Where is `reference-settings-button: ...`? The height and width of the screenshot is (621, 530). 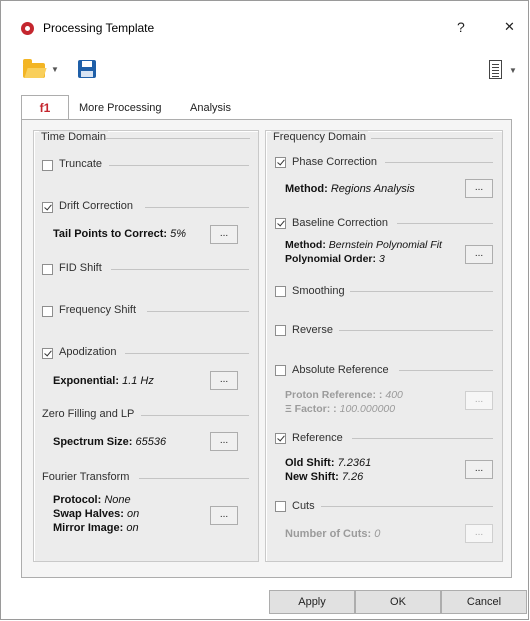 reference-settings-button: ... is located at coordinates (479, 469).